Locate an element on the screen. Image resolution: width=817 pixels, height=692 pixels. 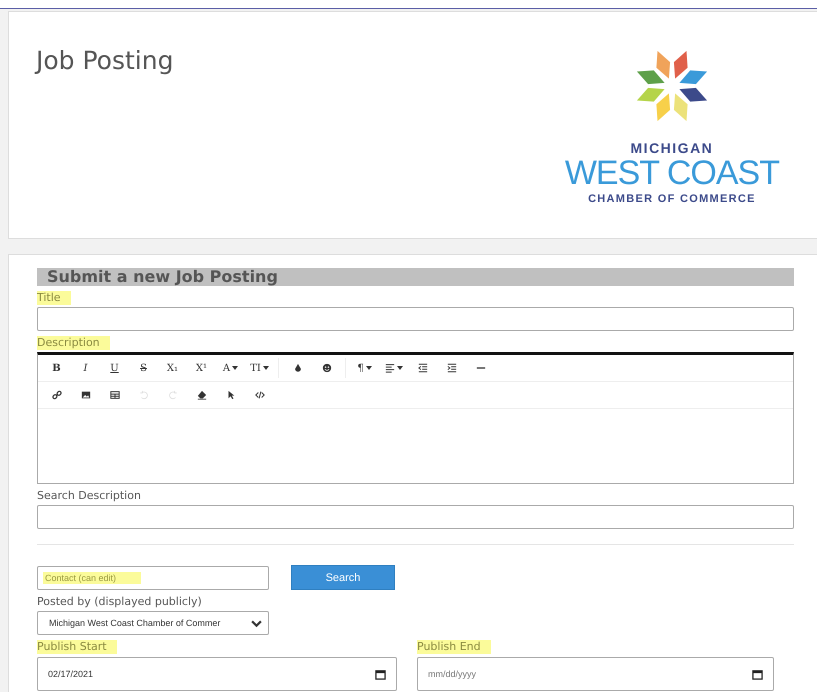
smiley-icon is located at coordinates (327, 368).